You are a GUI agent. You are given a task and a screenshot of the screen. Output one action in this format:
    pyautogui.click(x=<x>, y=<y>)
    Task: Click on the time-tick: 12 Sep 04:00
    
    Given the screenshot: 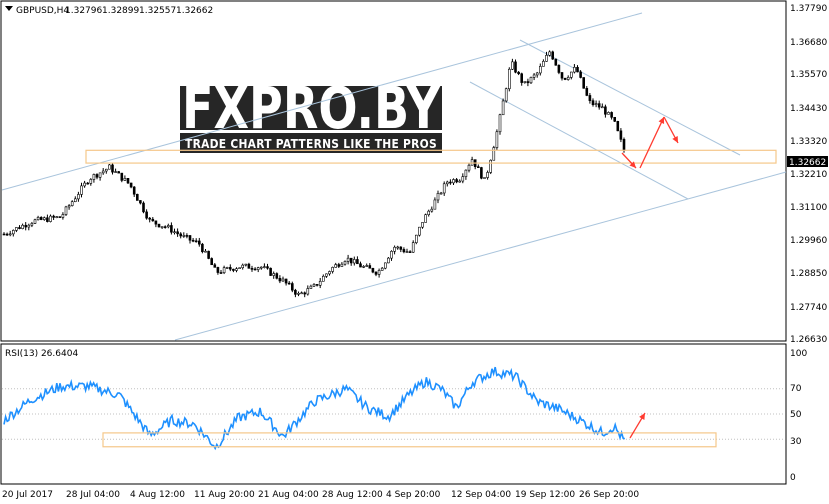 What is the action you would take?
    pyautogui.click(x=481, y=495)
    